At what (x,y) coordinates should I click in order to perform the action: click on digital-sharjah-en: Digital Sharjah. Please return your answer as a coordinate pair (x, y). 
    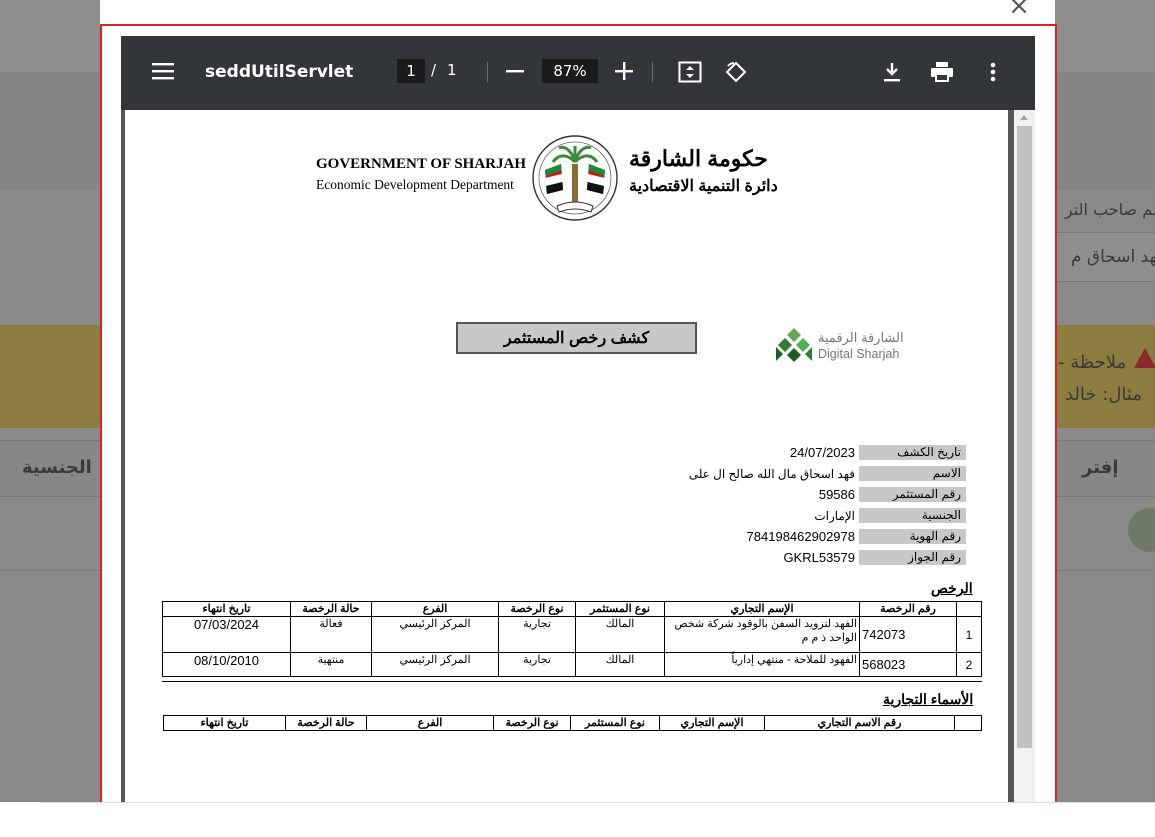
    Looking at the image, I should click on (859, 354).